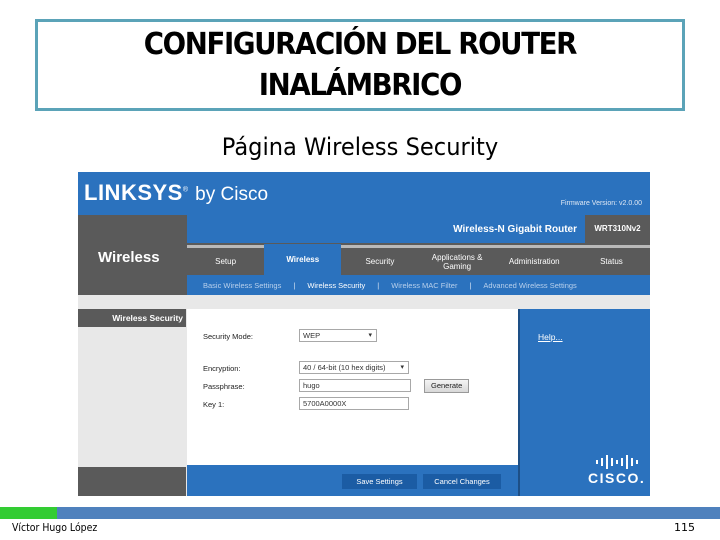 Image resolution: width=720 pixels, height=540 pixels. Describe the element at coordinates (132, 318) in the screenshot. I see `side-heading: Wireless Security` at that location.